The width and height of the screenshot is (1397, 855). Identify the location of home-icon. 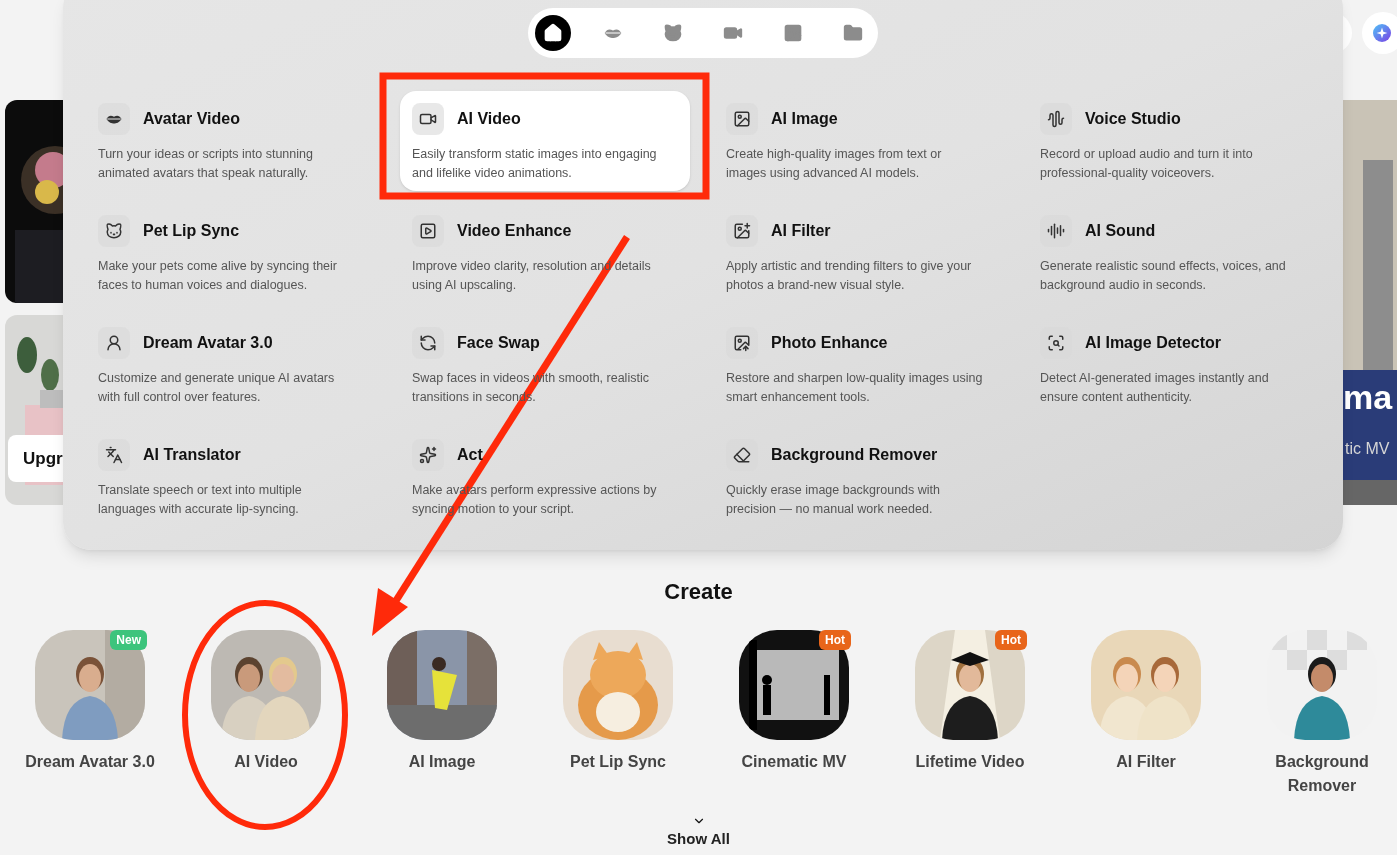
(553, 33).